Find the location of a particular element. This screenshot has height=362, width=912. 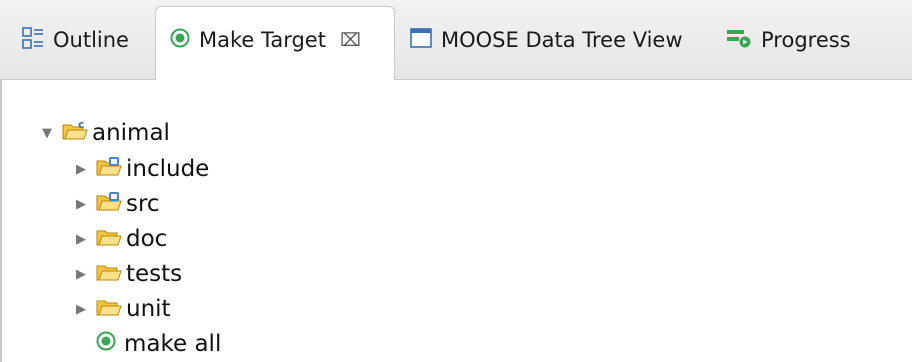

view-border is located at coordinates (1, 221).